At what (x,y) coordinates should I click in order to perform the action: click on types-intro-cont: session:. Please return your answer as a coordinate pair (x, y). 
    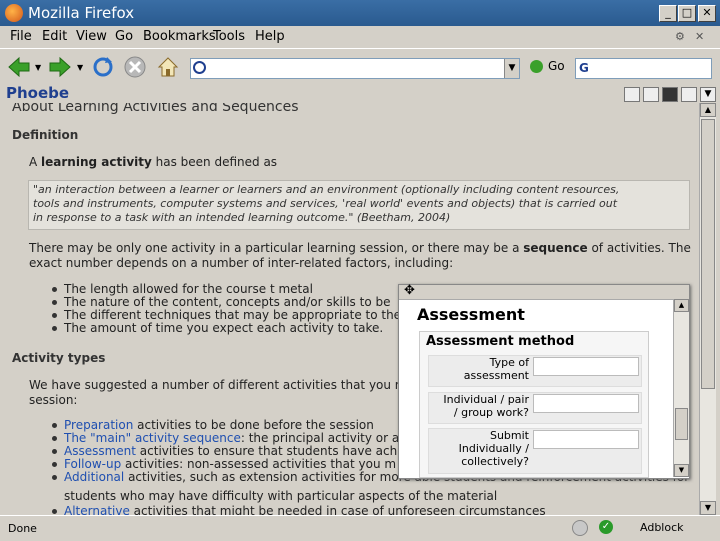
    Looking at the image, I should click on (53, 400).